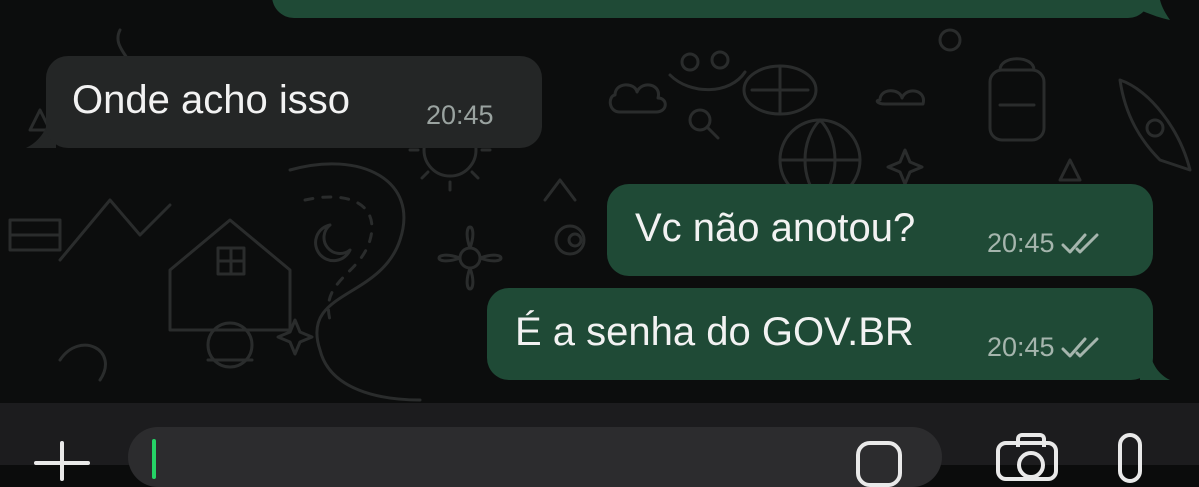  Describe the element at coordinates (62, 461) in the screenshot. I see `plus-icon` at that location.